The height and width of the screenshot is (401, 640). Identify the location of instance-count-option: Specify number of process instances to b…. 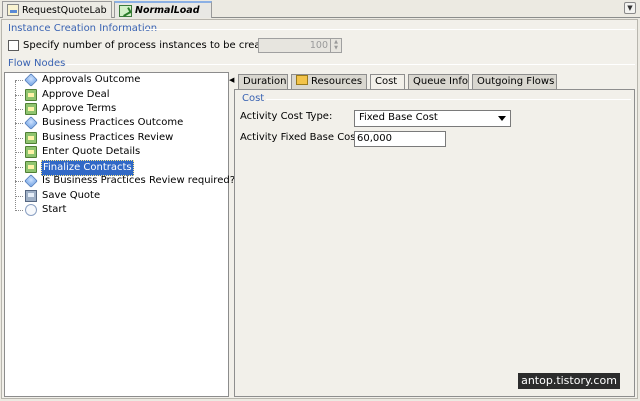
(142, 45).